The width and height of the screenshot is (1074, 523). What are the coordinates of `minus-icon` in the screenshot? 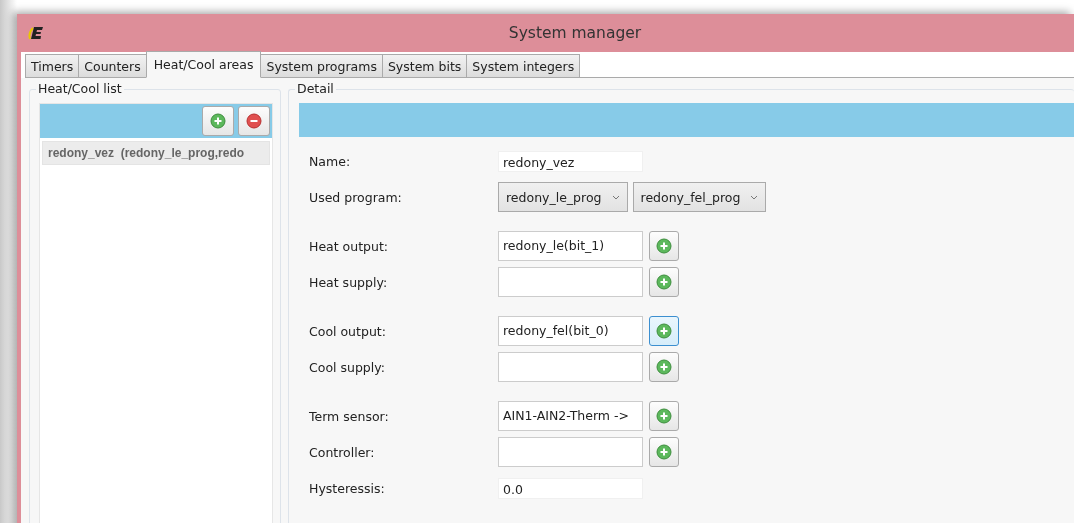 It's located at (254, 121).